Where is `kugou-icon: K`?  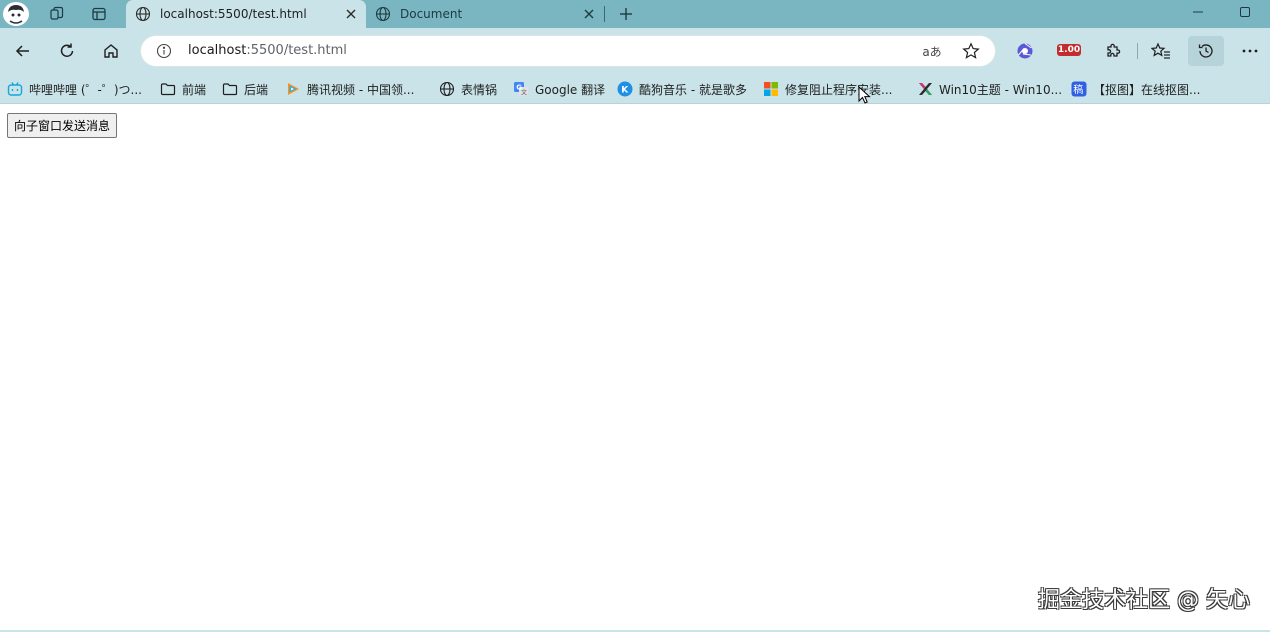 kugou-icon: K is located at coordinates (625, 89).